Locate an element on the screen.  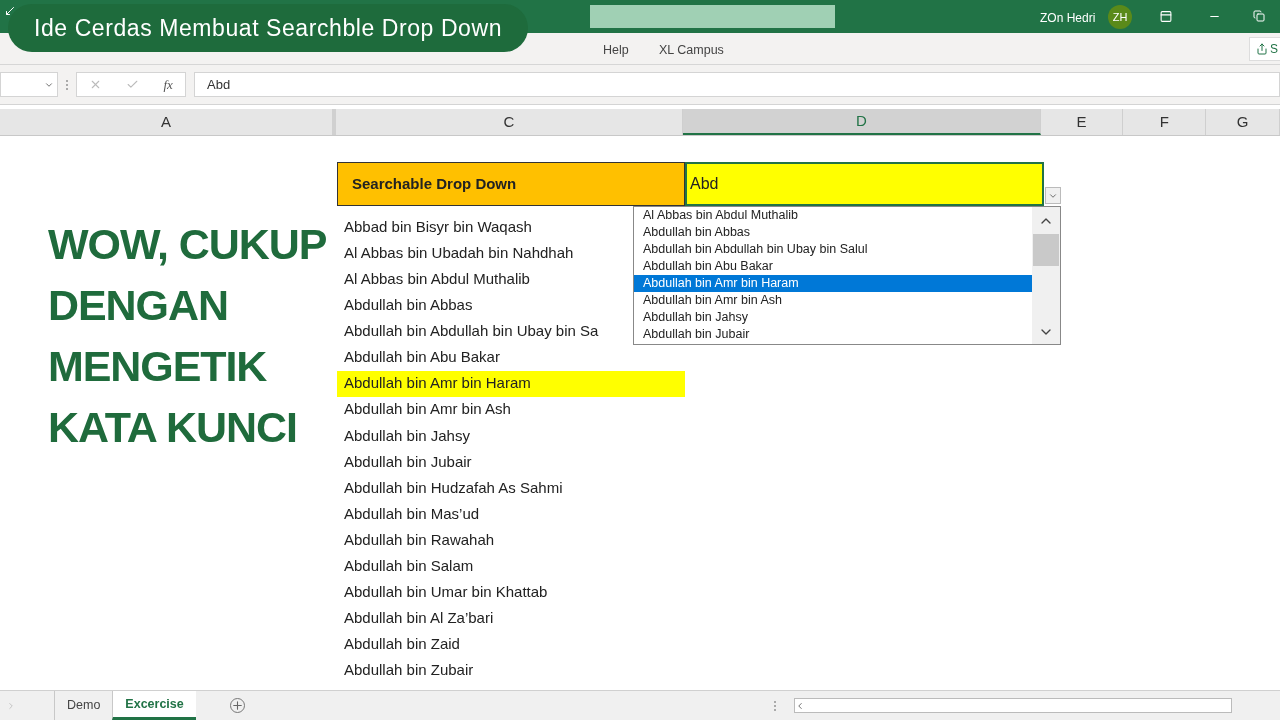
name-cell-text: Abbad bin Bisyr bin Waqash is located at coordinates (437, 226).